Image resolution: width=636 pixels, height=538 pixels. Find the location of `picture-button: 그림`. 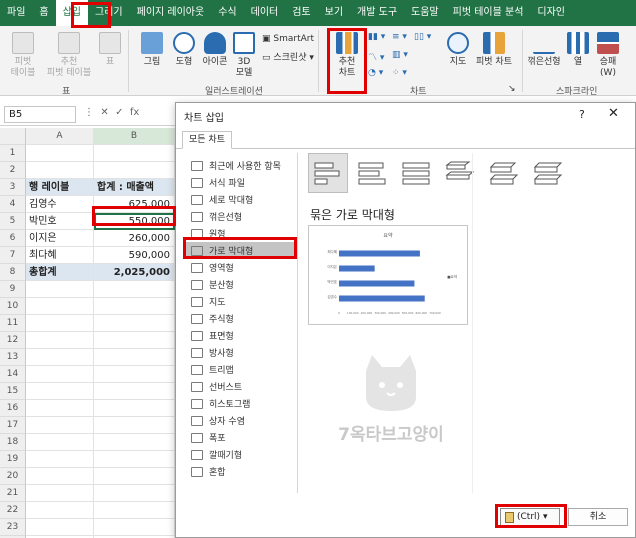

picture-button: 그림 is located at coordinates (152, 50).